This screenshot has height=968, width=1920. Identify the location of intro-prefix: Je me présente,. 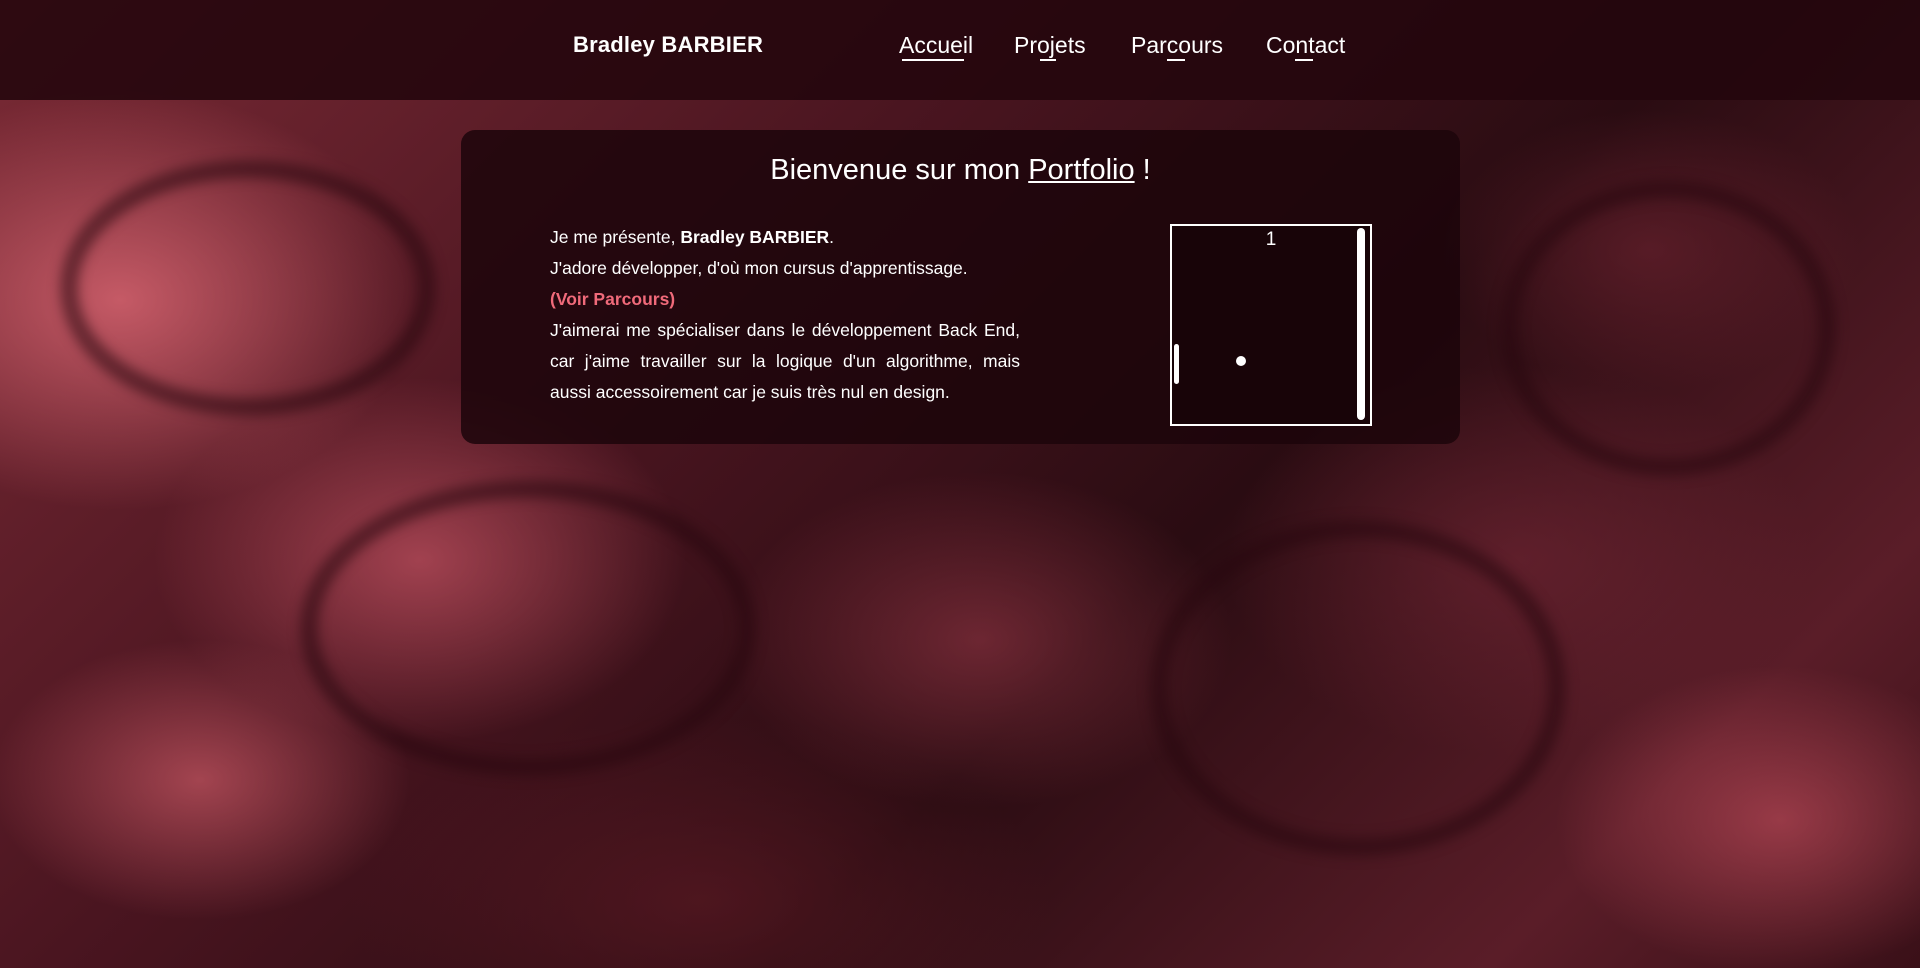
(615, 237).